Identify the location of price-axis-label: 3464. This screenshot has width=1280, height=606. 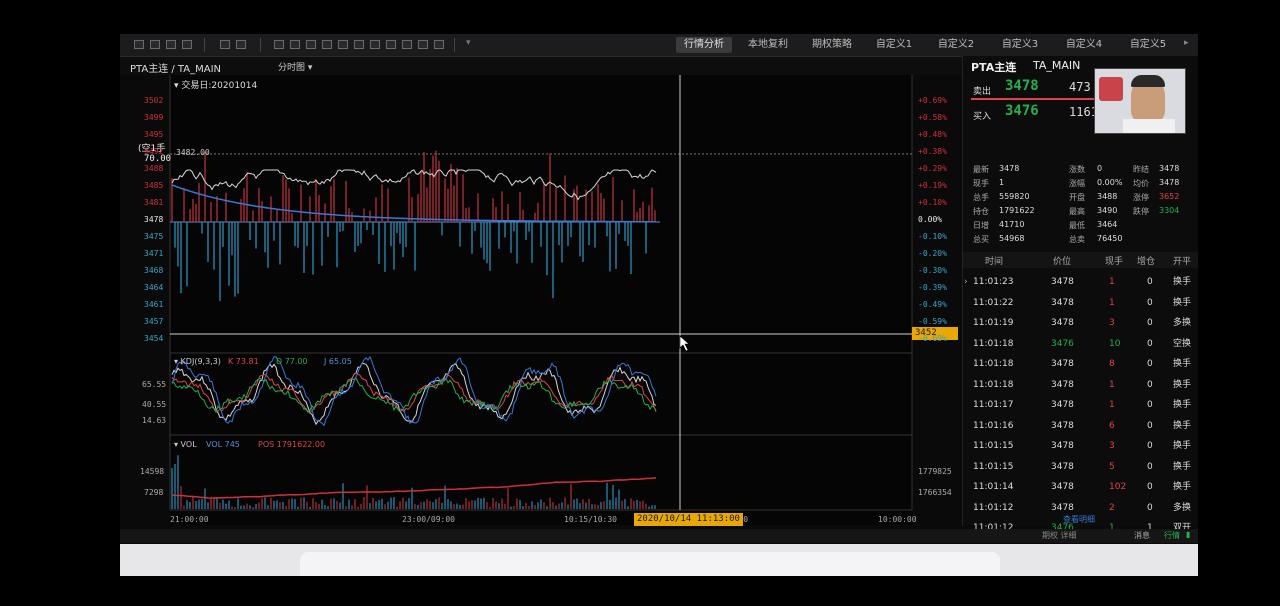
(154, 287).